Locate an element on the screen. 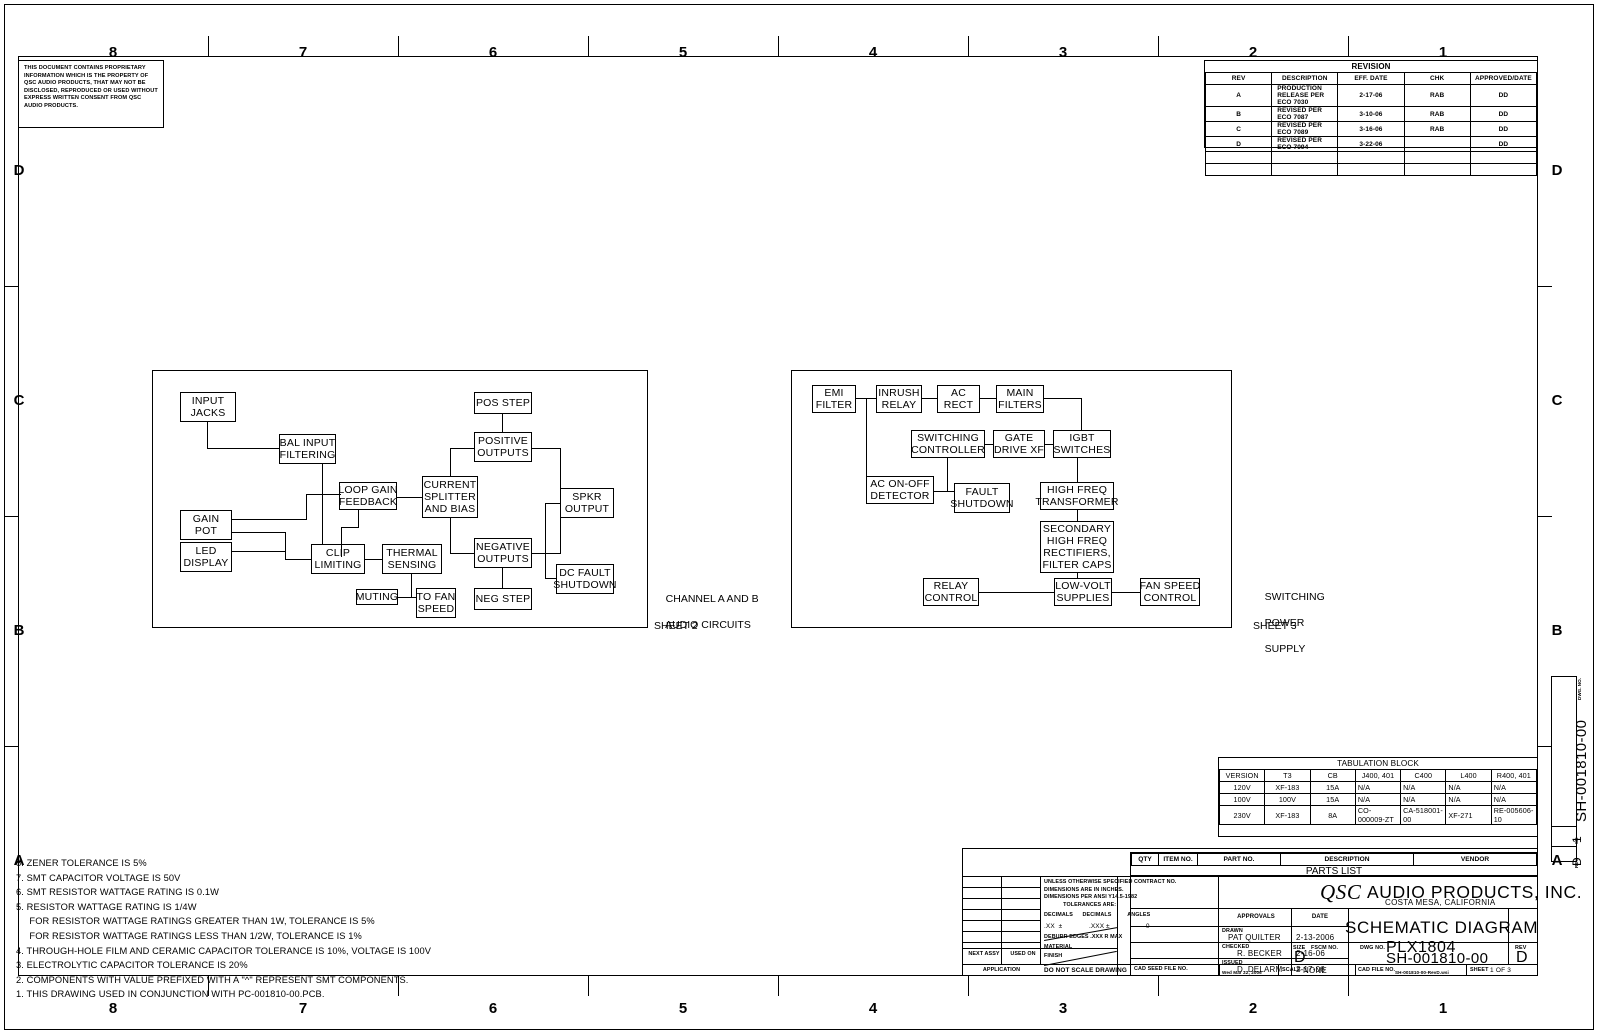 The width and height of the screenshot is (1600, 1036). tabulation-cell: XF-271 is located at coordinates (1468, 815).